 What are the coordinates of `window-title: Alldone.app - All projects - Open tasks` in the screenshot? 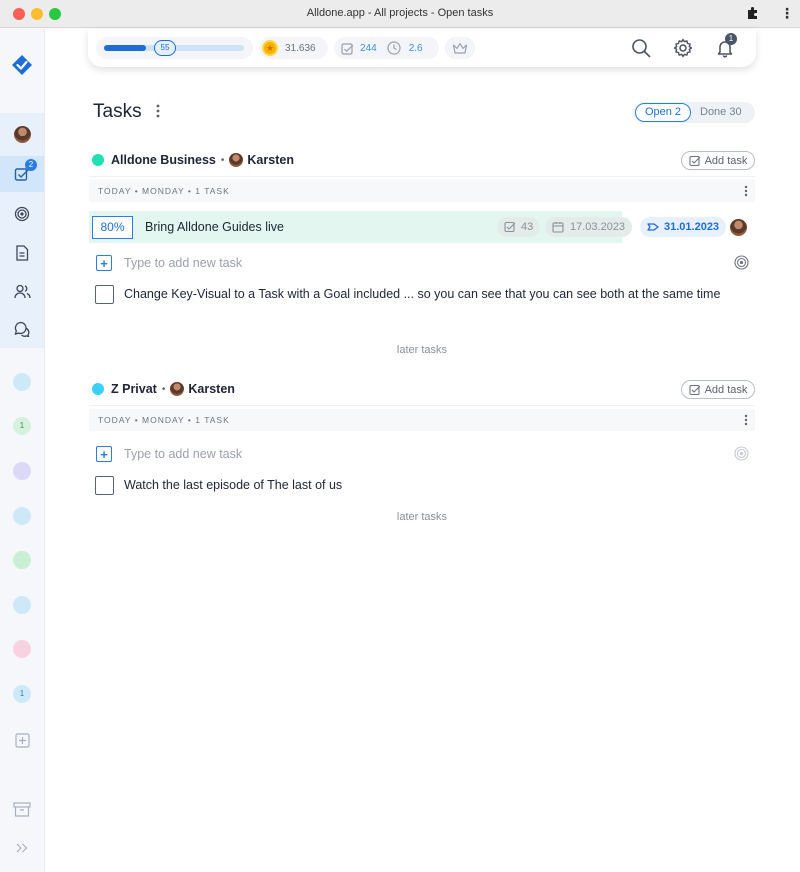 It's located at (400, 13).